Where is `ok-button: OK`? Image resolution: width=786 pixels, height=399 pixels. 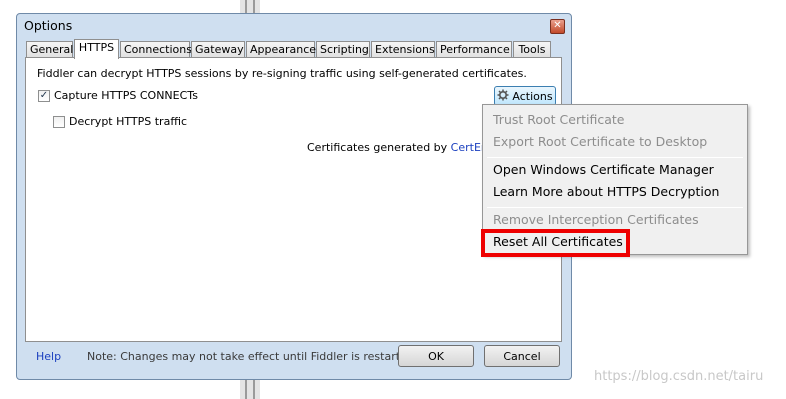 ok-button: OK is located at coordinates (436, 356).